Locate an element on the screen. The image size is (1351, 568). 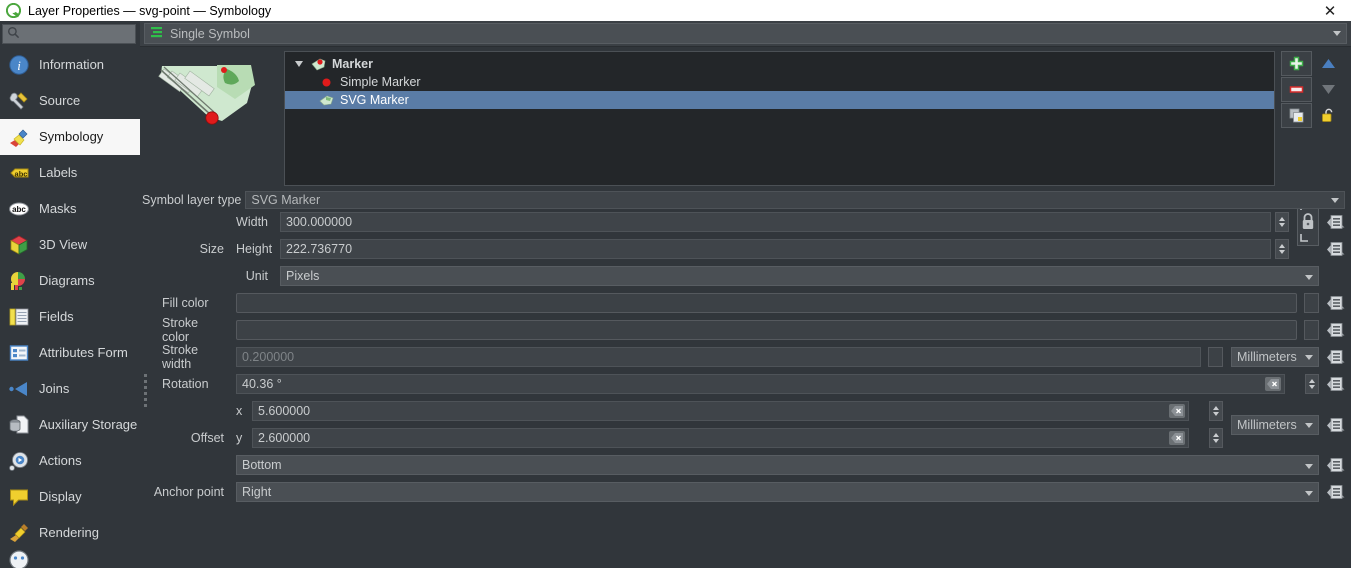
anchor-point-vertical-combo: Right is located at coordinates (777, 492).